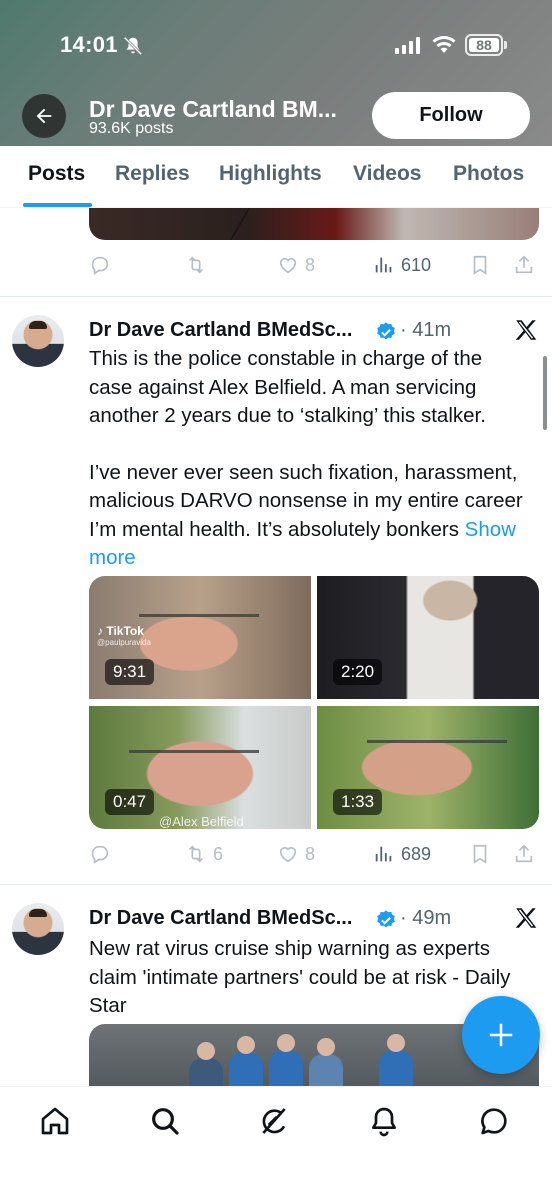 The image size is (552, 1200). I want to click on retweet-button, so click(196, 265).